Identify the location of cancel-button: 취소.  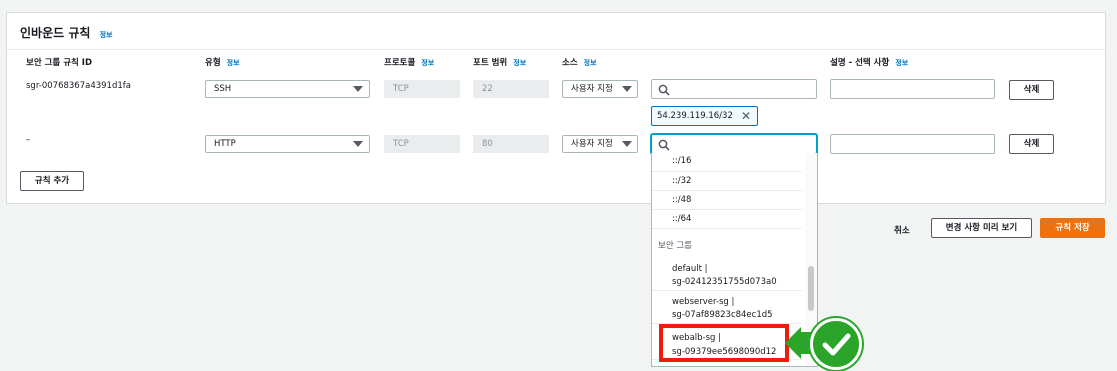
(902, 230).